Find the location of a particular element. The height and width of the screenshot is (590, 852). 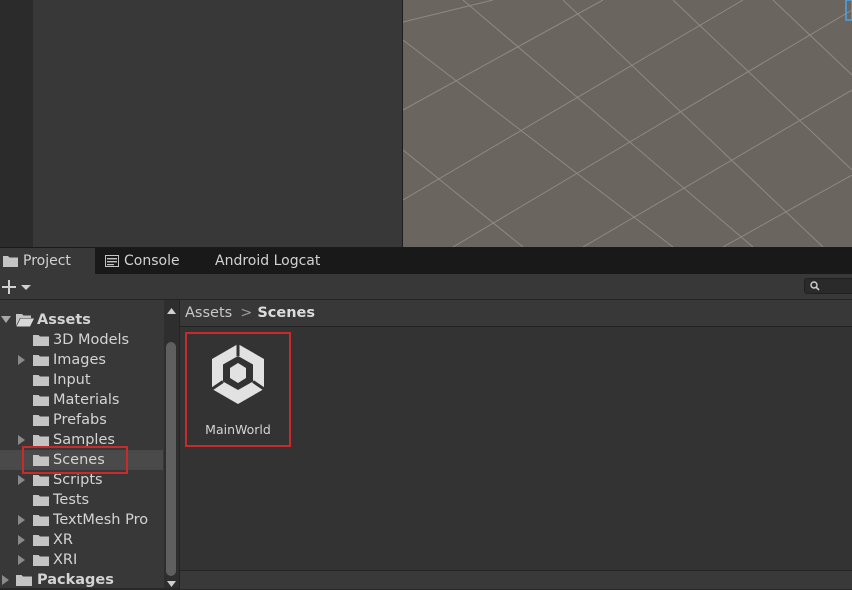

tree-item-textmesh-pro: TextMesh Pro is located at coordinates (81, 520).